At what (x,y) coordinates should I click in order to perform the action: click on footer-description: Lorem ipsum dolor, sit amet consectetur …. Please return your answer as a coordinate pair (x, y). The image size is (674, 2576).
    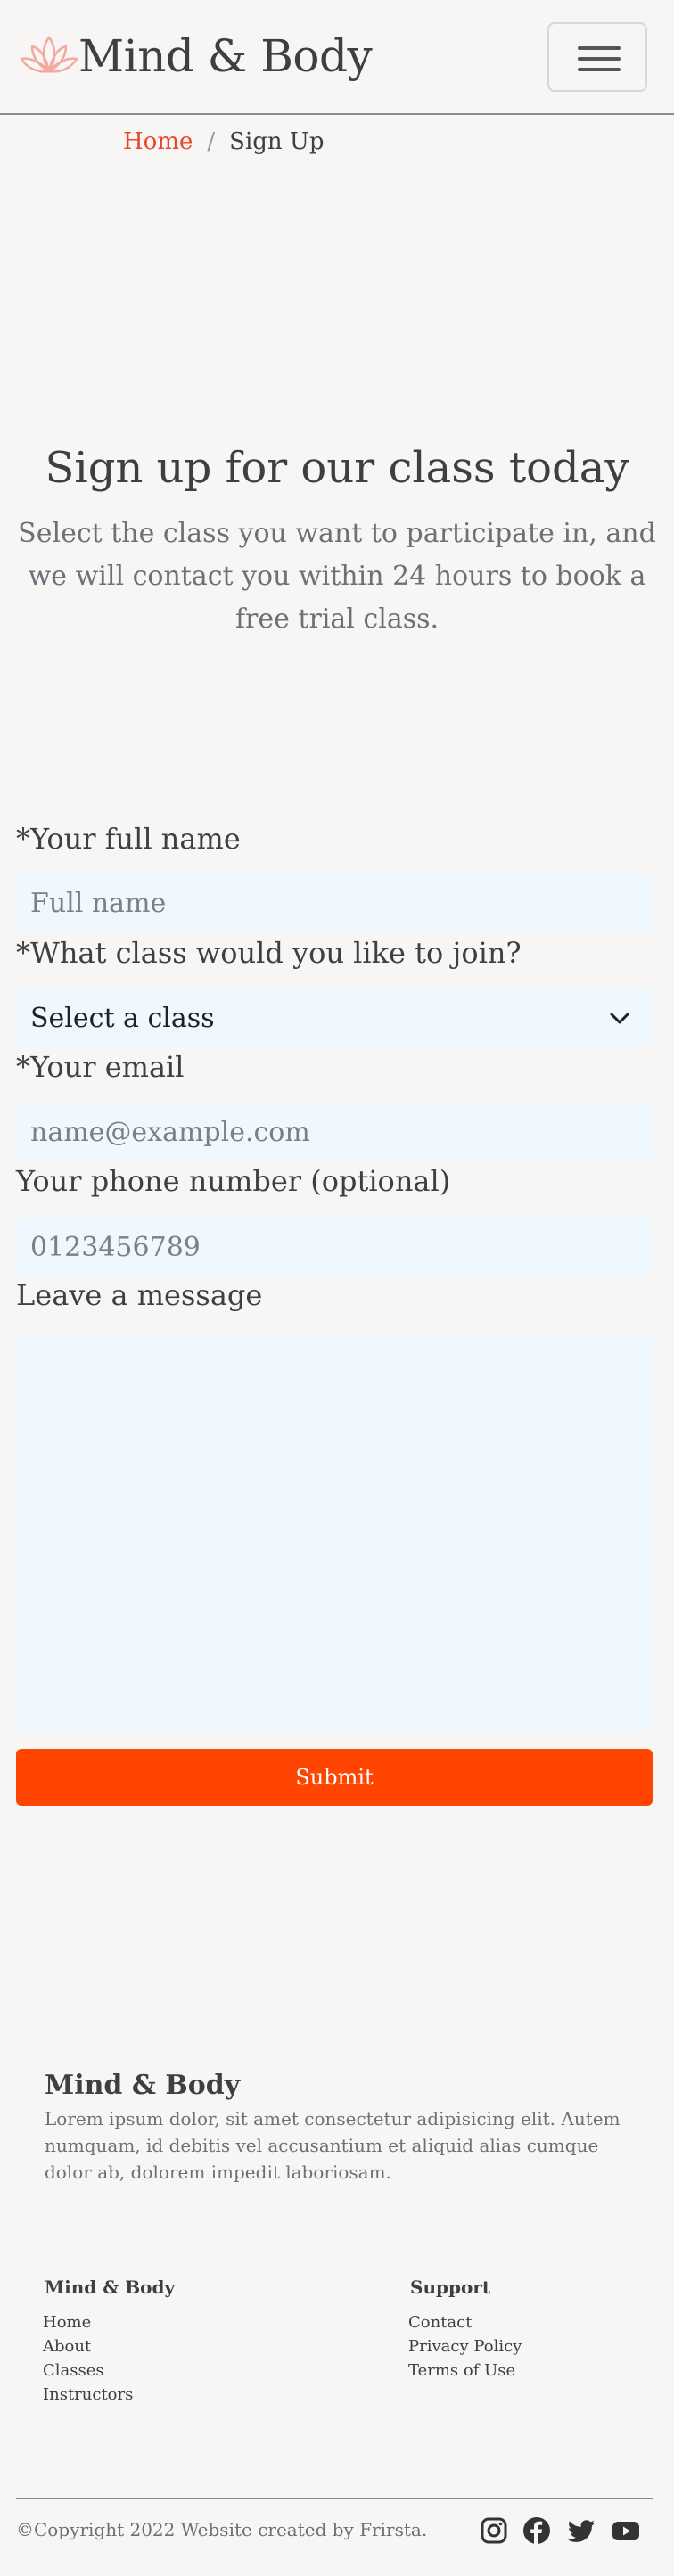
    Looking at the image, I should click on (333, 2145).